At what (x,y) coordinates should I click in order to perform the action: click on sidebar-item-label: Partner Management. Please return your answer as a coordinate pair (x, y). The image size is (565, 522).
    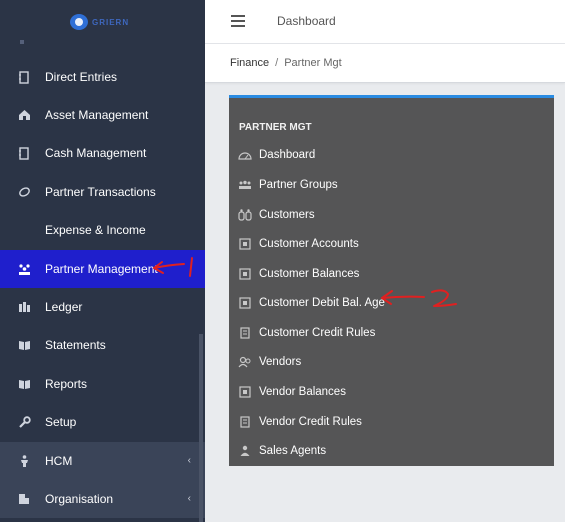
    Looking at the image, I should click on (101, 269).